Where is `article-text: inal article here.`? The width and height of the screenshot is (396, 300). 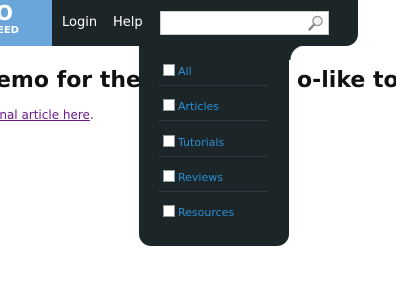
article-text: inal article here. is located at coordinates (47, 115).